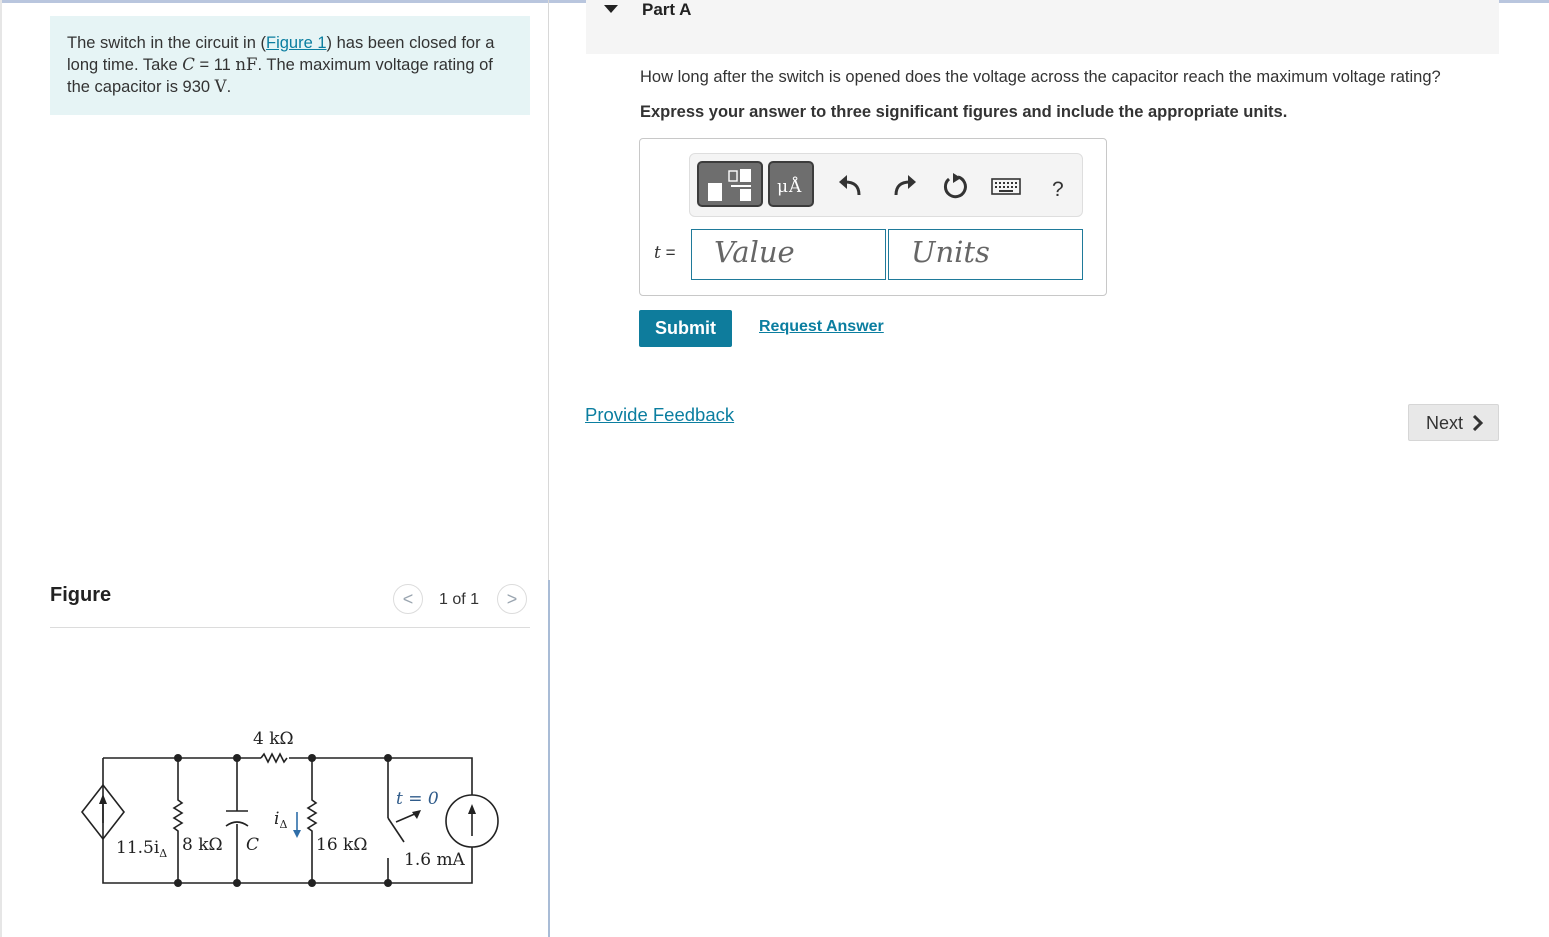  I want to click on current-i-label: iΔ, so click(280, 820).